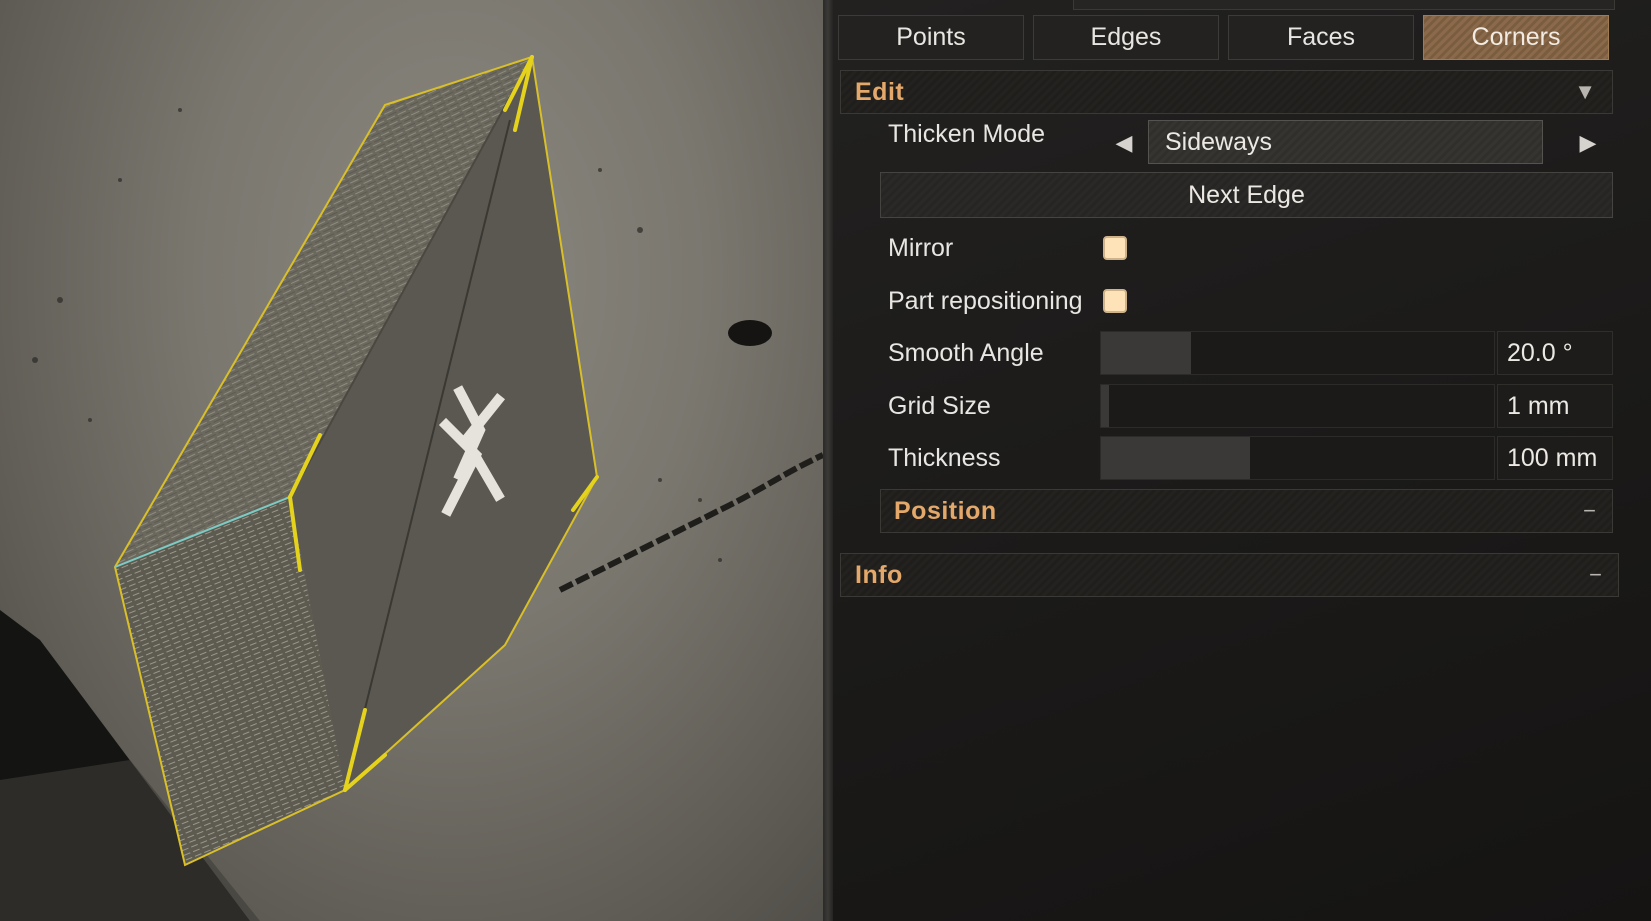 The width and height of the screenshot is (1651, 921). Describe the element at coordinates (880, 91) in the screenshot. I see `edit-section-title: Edit` at that location.